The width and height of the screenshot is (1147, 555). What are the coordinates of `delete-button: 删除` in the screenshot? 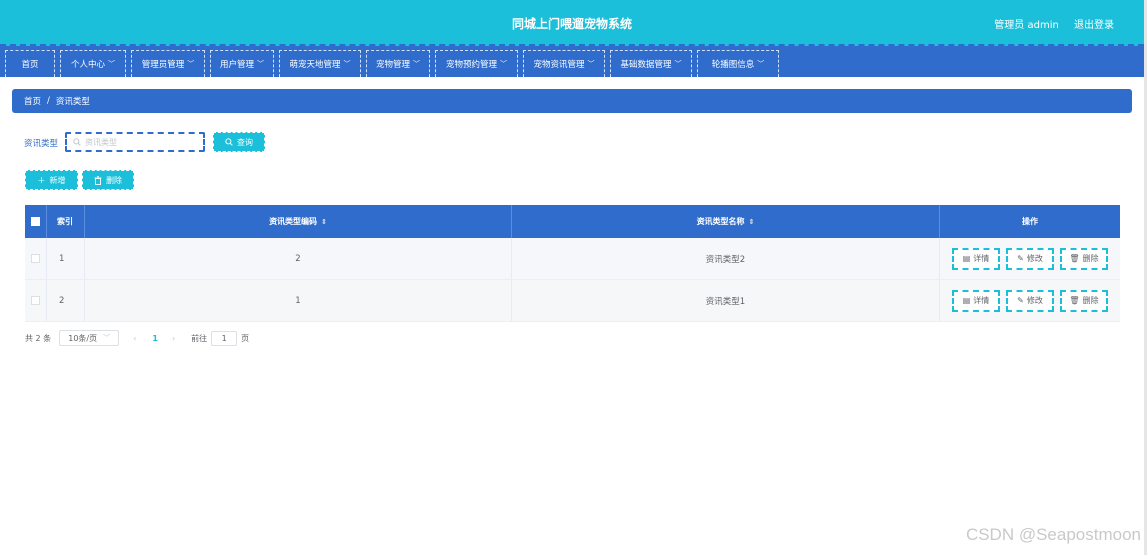 It's located at (108, 180).